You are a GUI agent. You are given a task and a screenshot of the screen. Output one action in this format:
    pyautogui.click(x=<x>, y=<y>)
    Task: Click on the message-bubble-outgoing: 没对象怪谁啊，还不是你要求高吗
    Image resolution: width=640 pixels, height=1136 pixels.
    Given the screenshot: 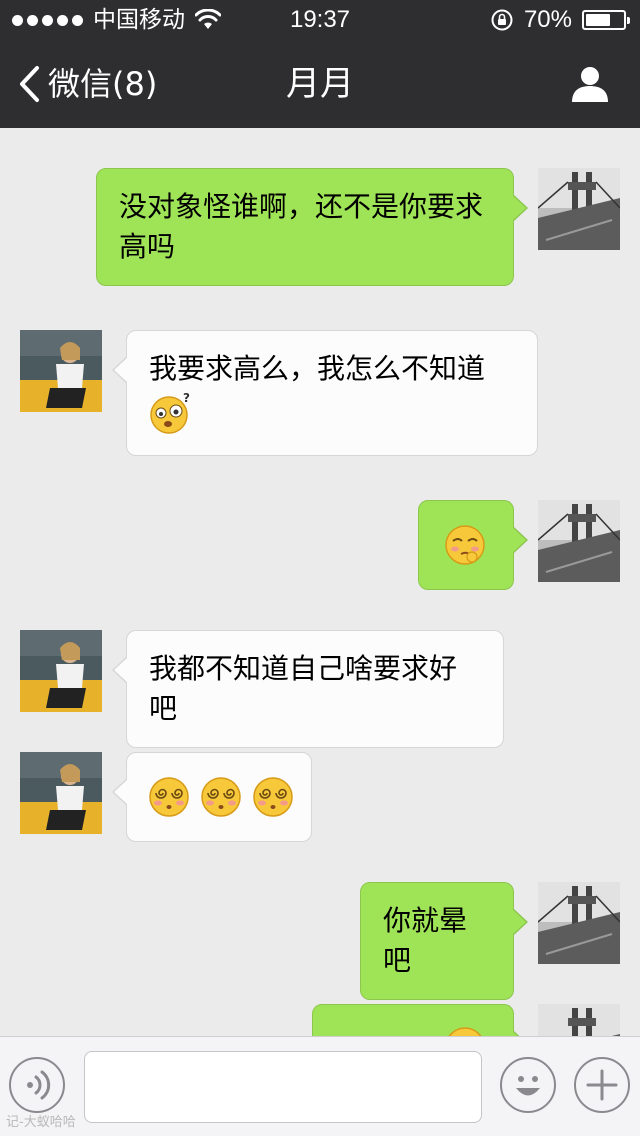 What is the action you would take?
    pyautogui.click(x=312, y=227)
    